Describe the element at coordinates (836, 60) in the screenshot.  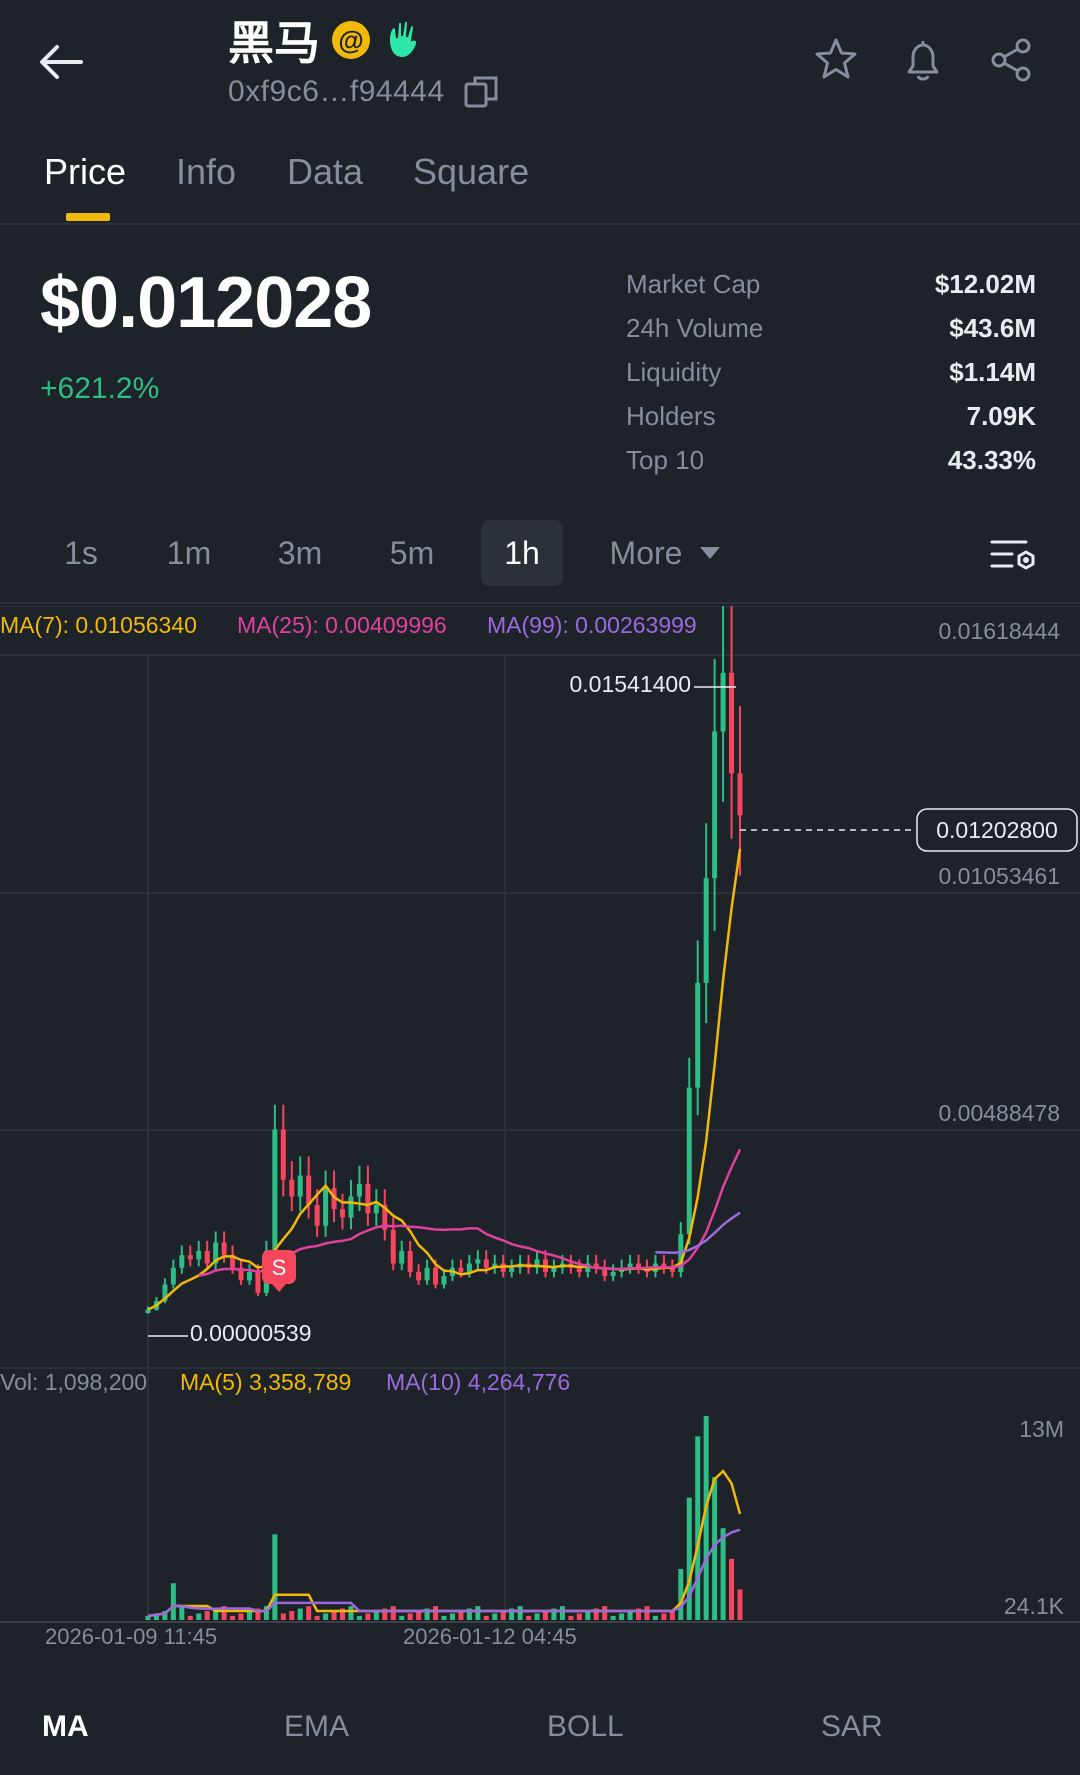
I see `favorite-button` at that location.